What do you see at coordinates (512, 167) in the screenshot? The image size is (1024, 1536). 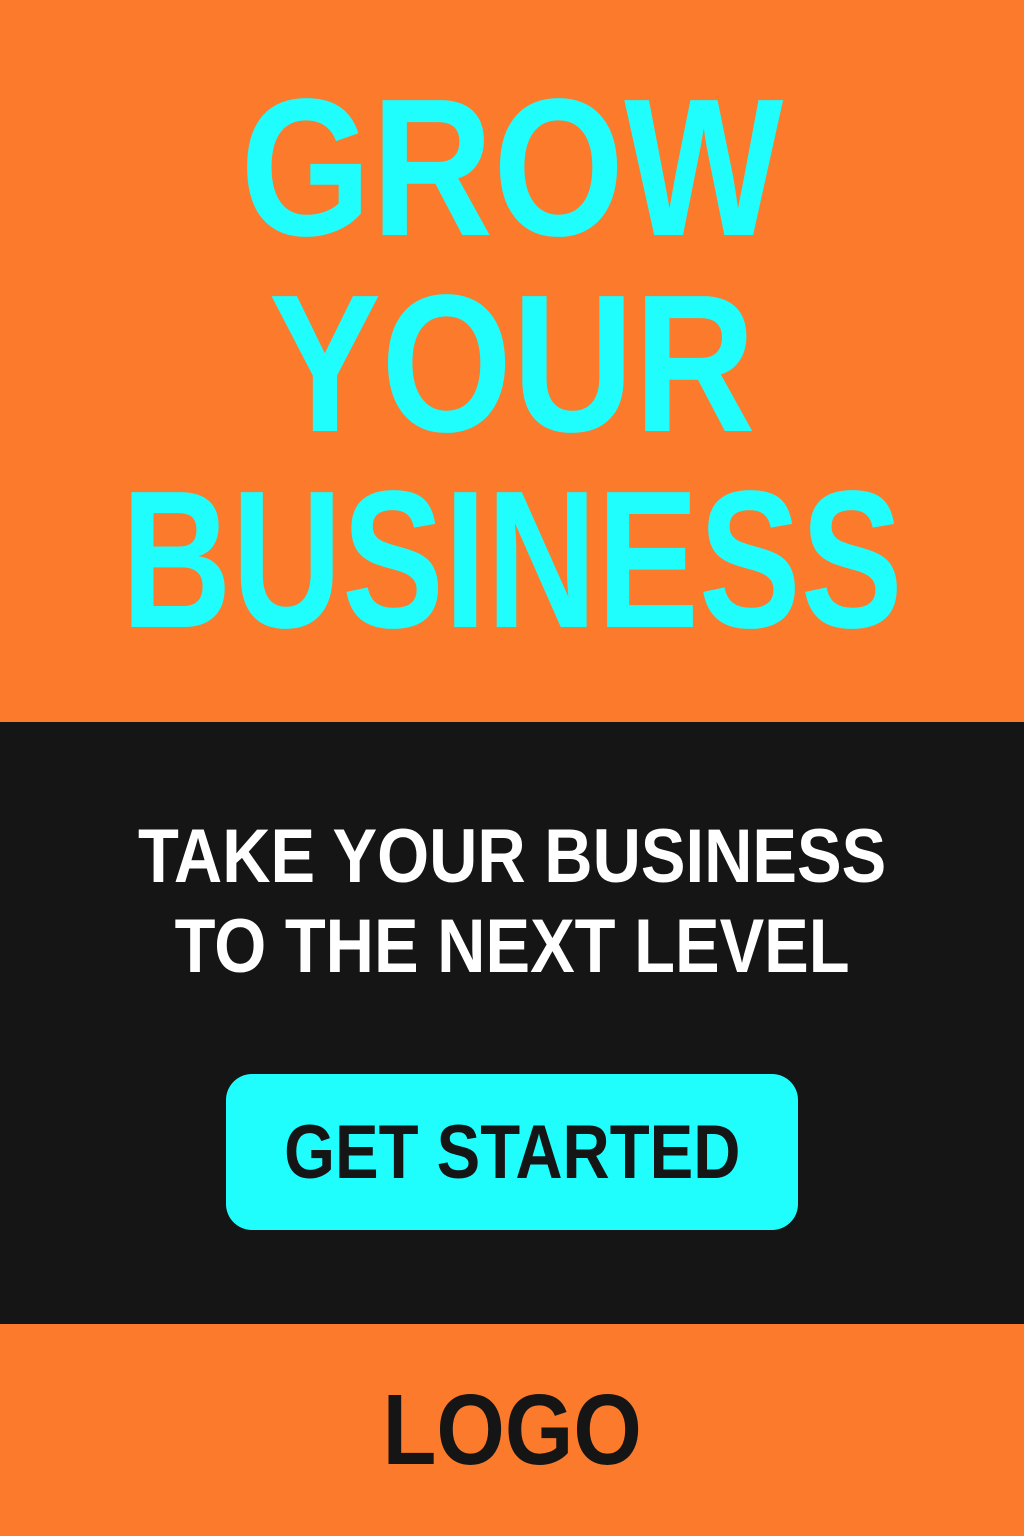 I see `headline-line-1: GROW` at bounding box center [512, 167].